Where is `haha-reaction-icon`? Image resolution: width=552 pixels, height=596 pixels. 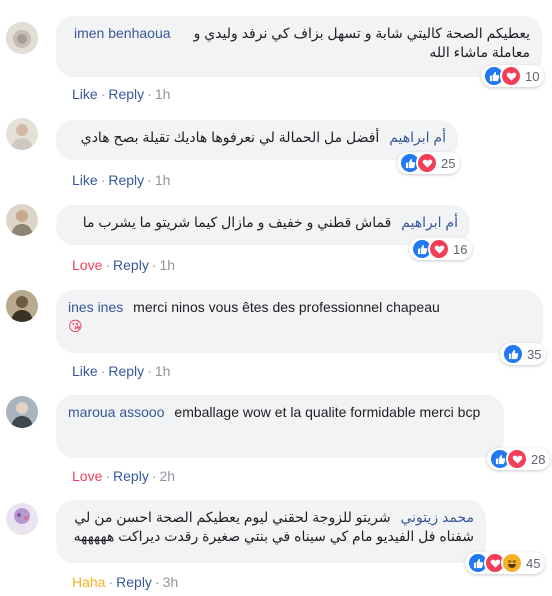
haha-reaction-icon is located at coordinates (512, 563).